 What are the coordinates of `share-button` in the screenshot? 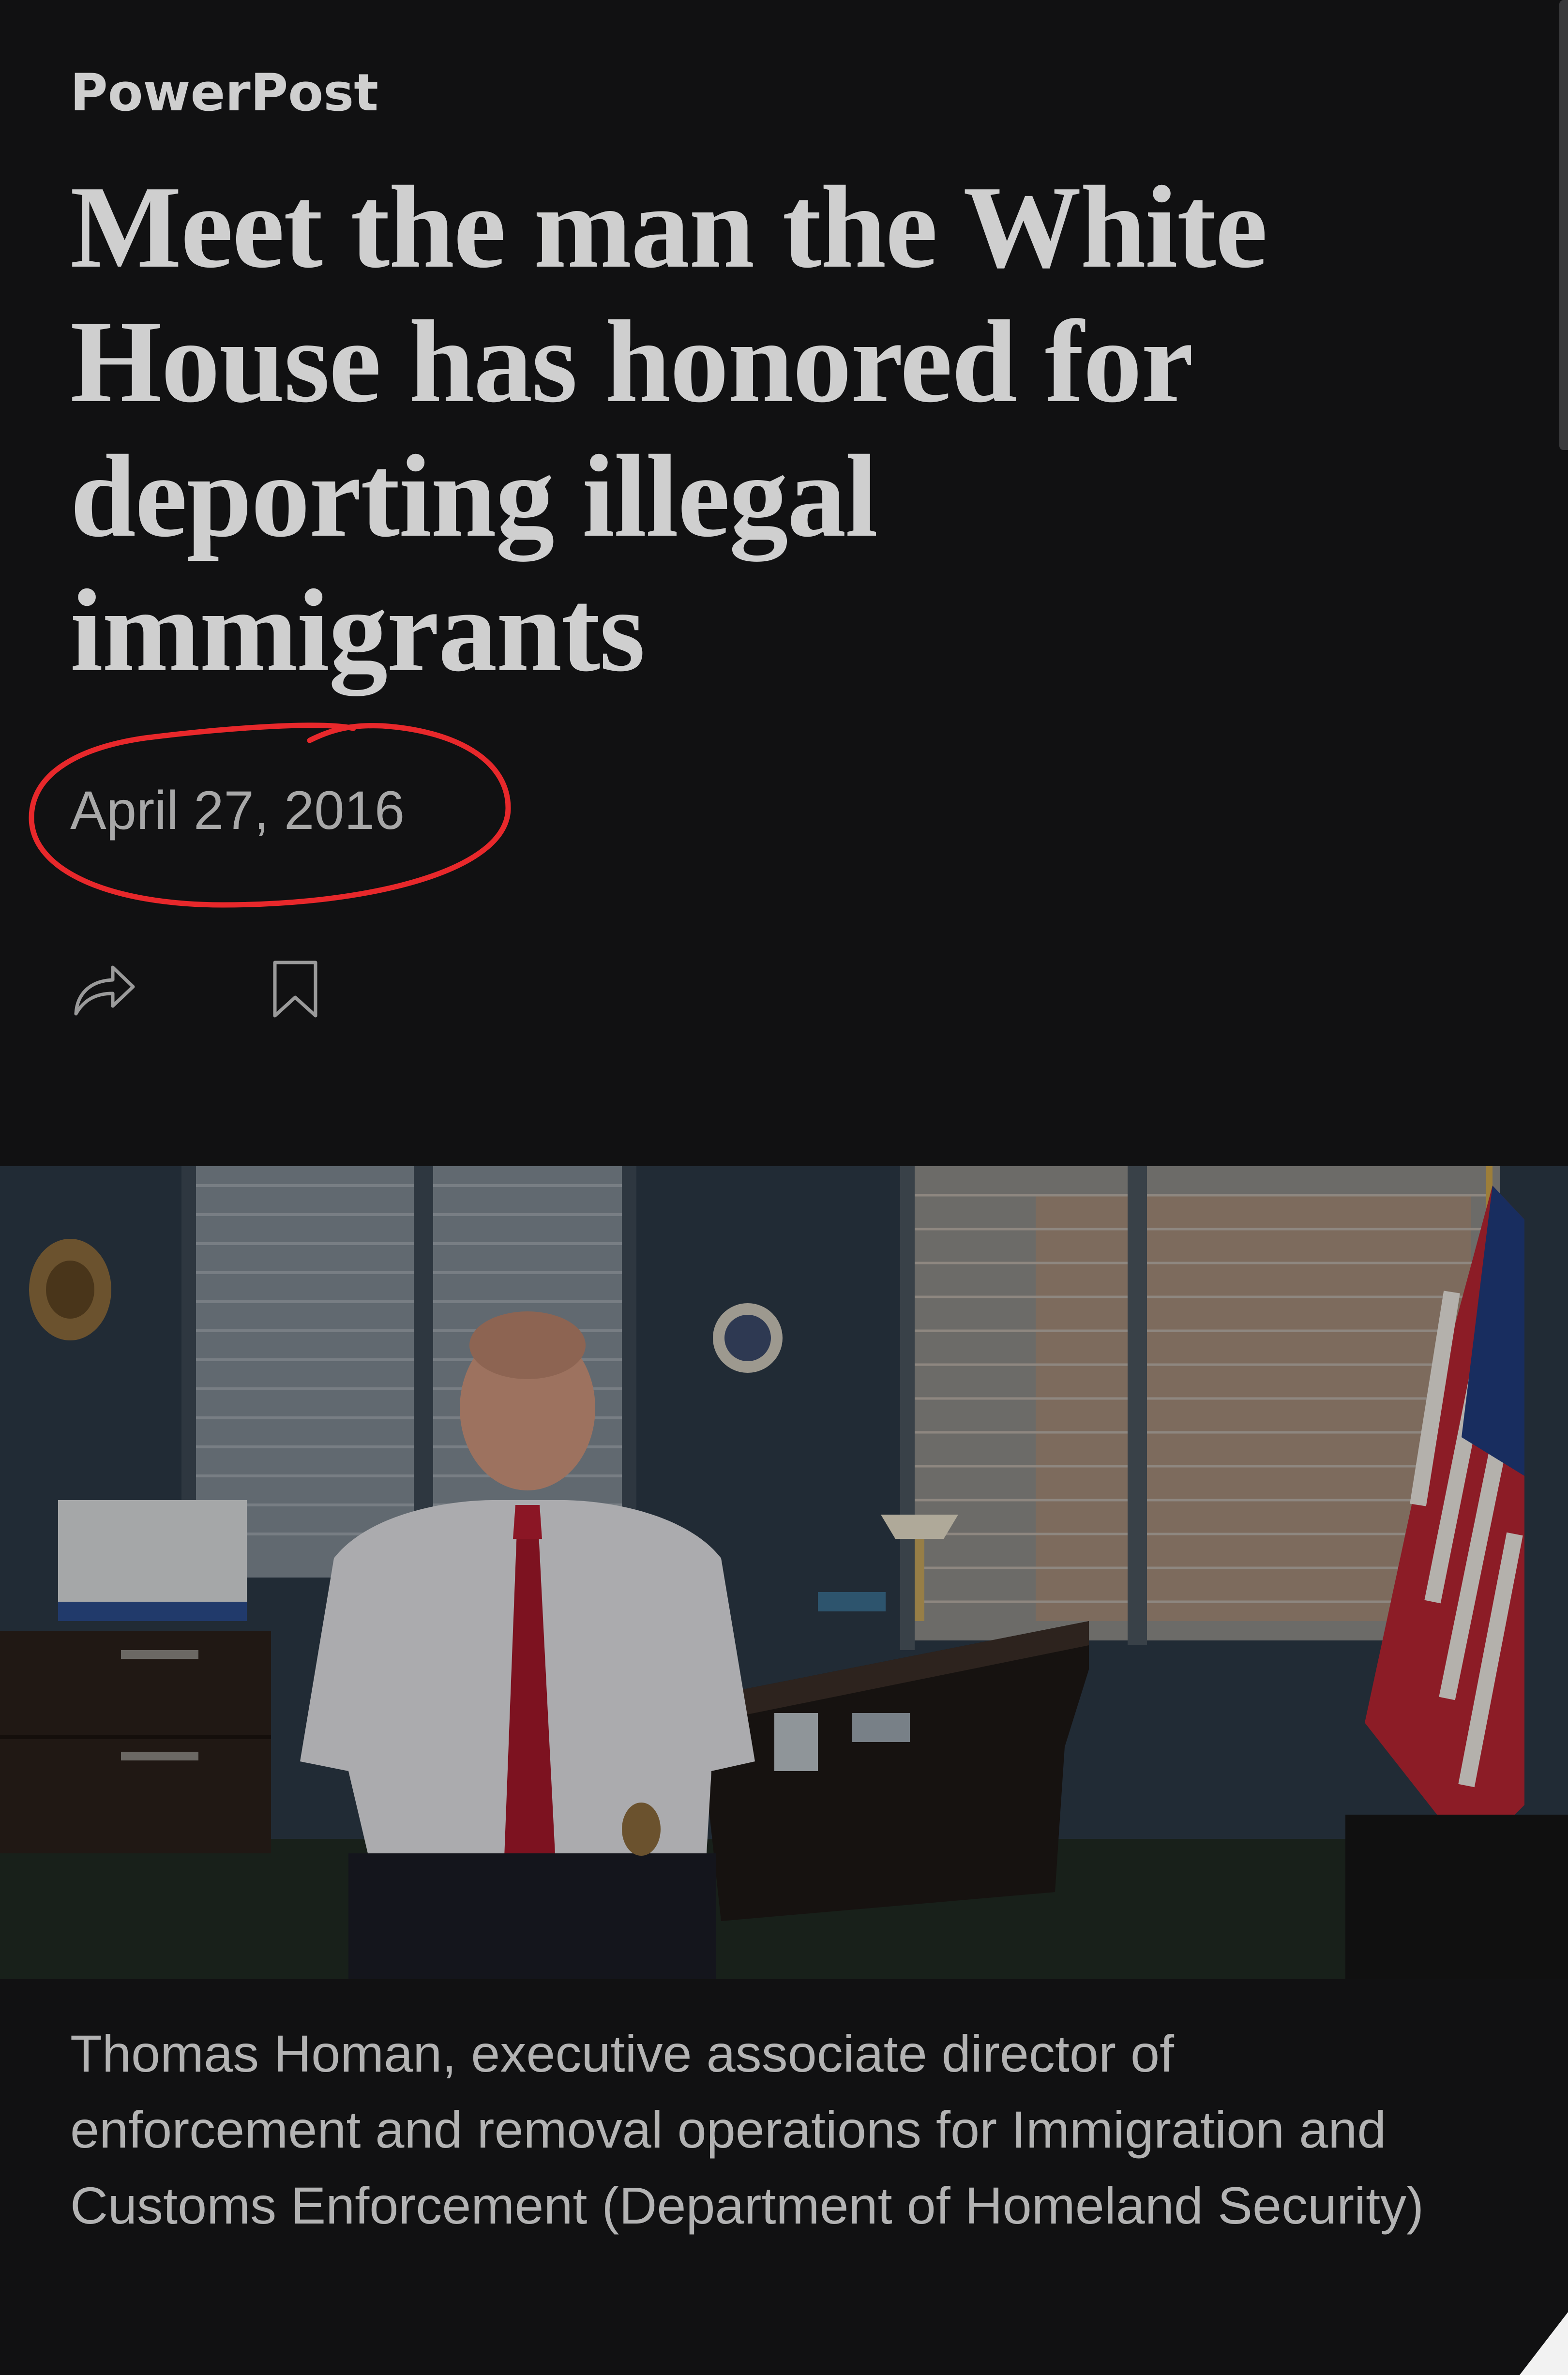 It's located at (104, 990).